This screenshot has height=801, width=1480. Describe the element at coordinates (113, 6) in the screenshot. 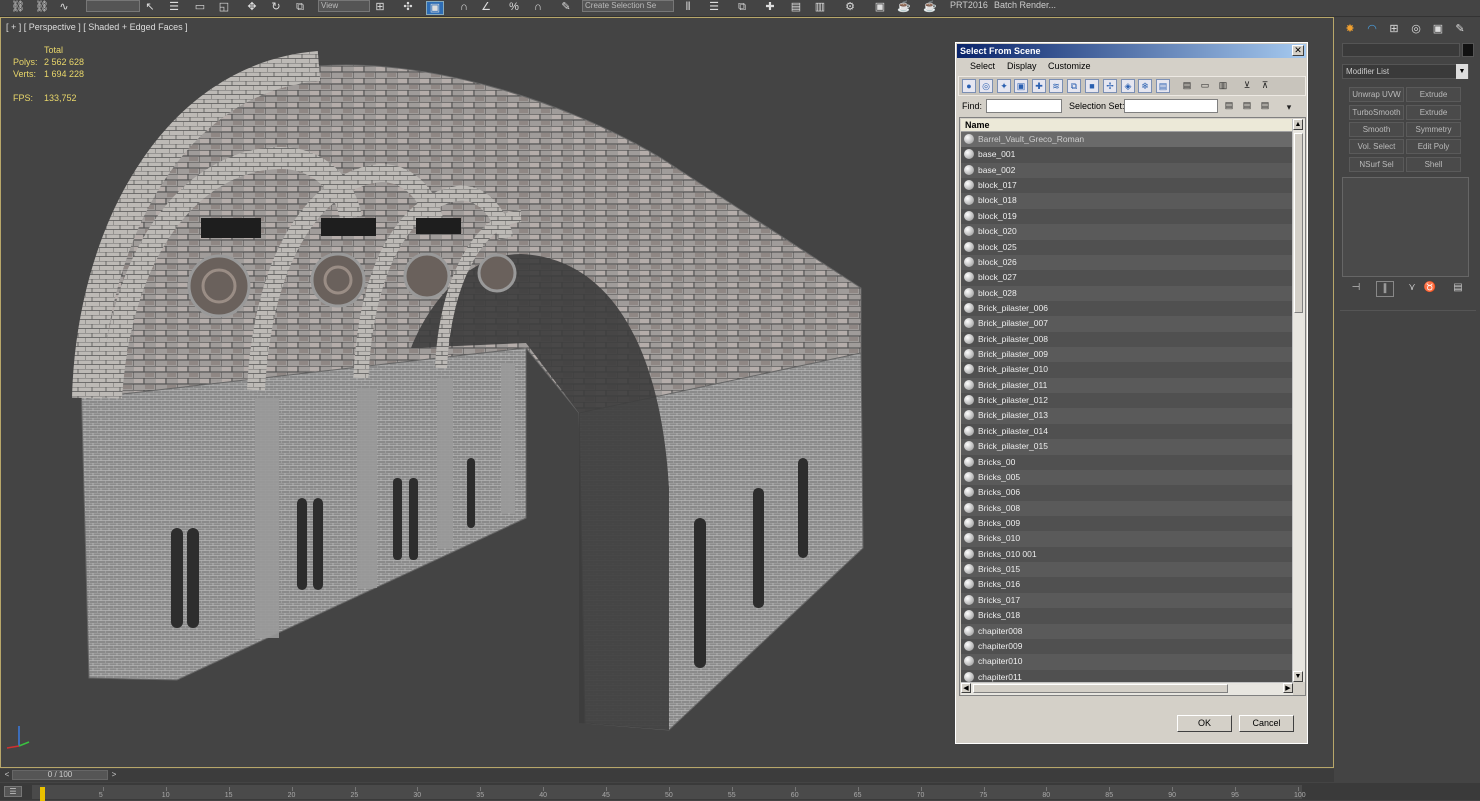

I see `selection-filter-dropdown` at that location.